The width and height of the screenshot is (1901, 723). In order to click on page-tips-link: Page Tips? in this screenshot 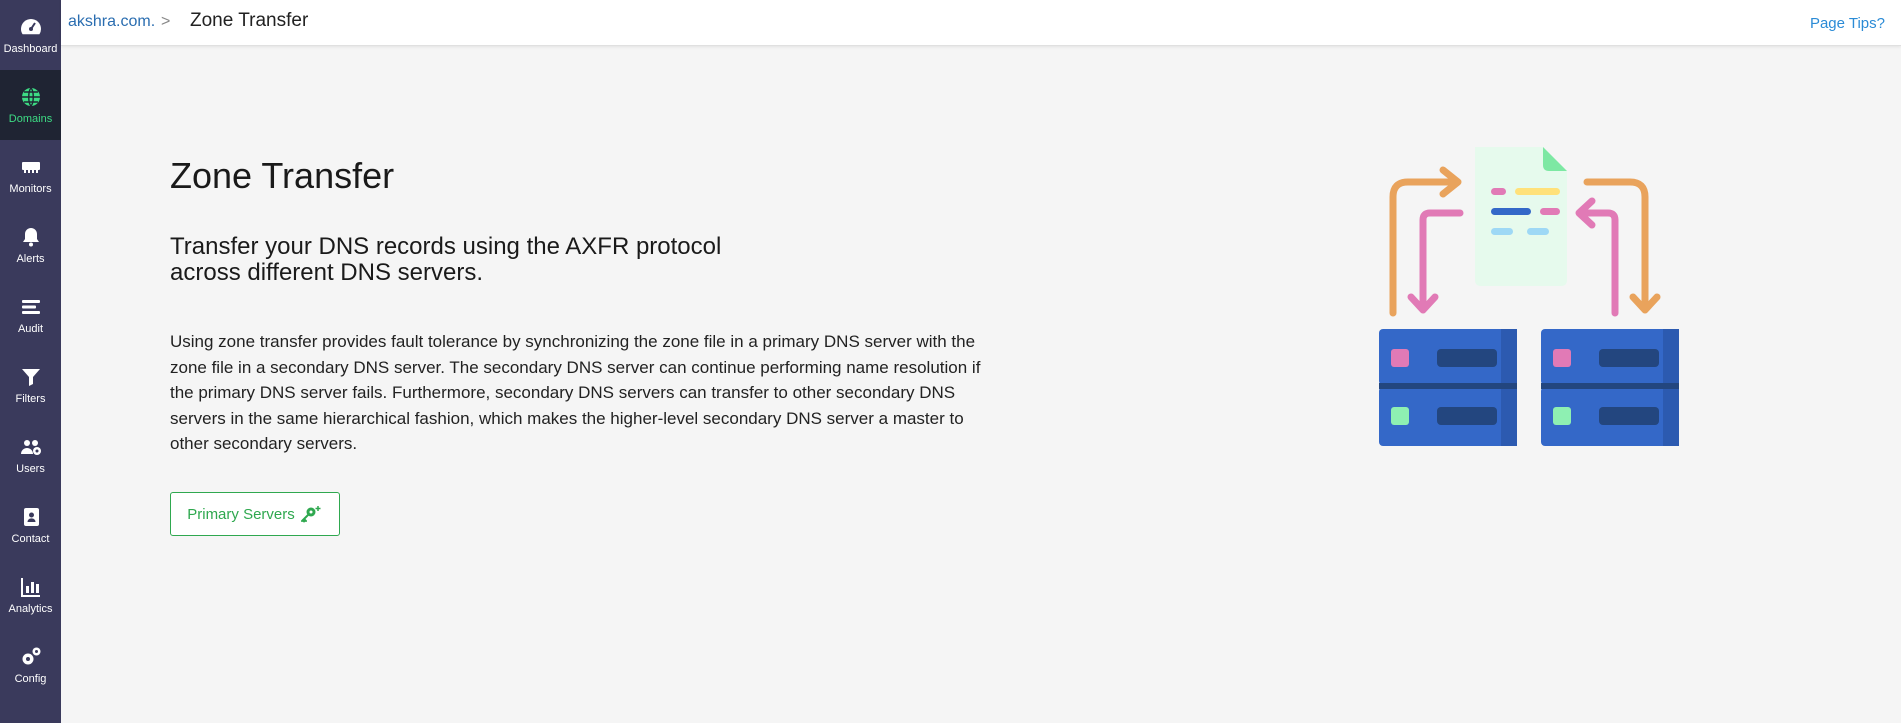, I will do `click(1847, 23)`.